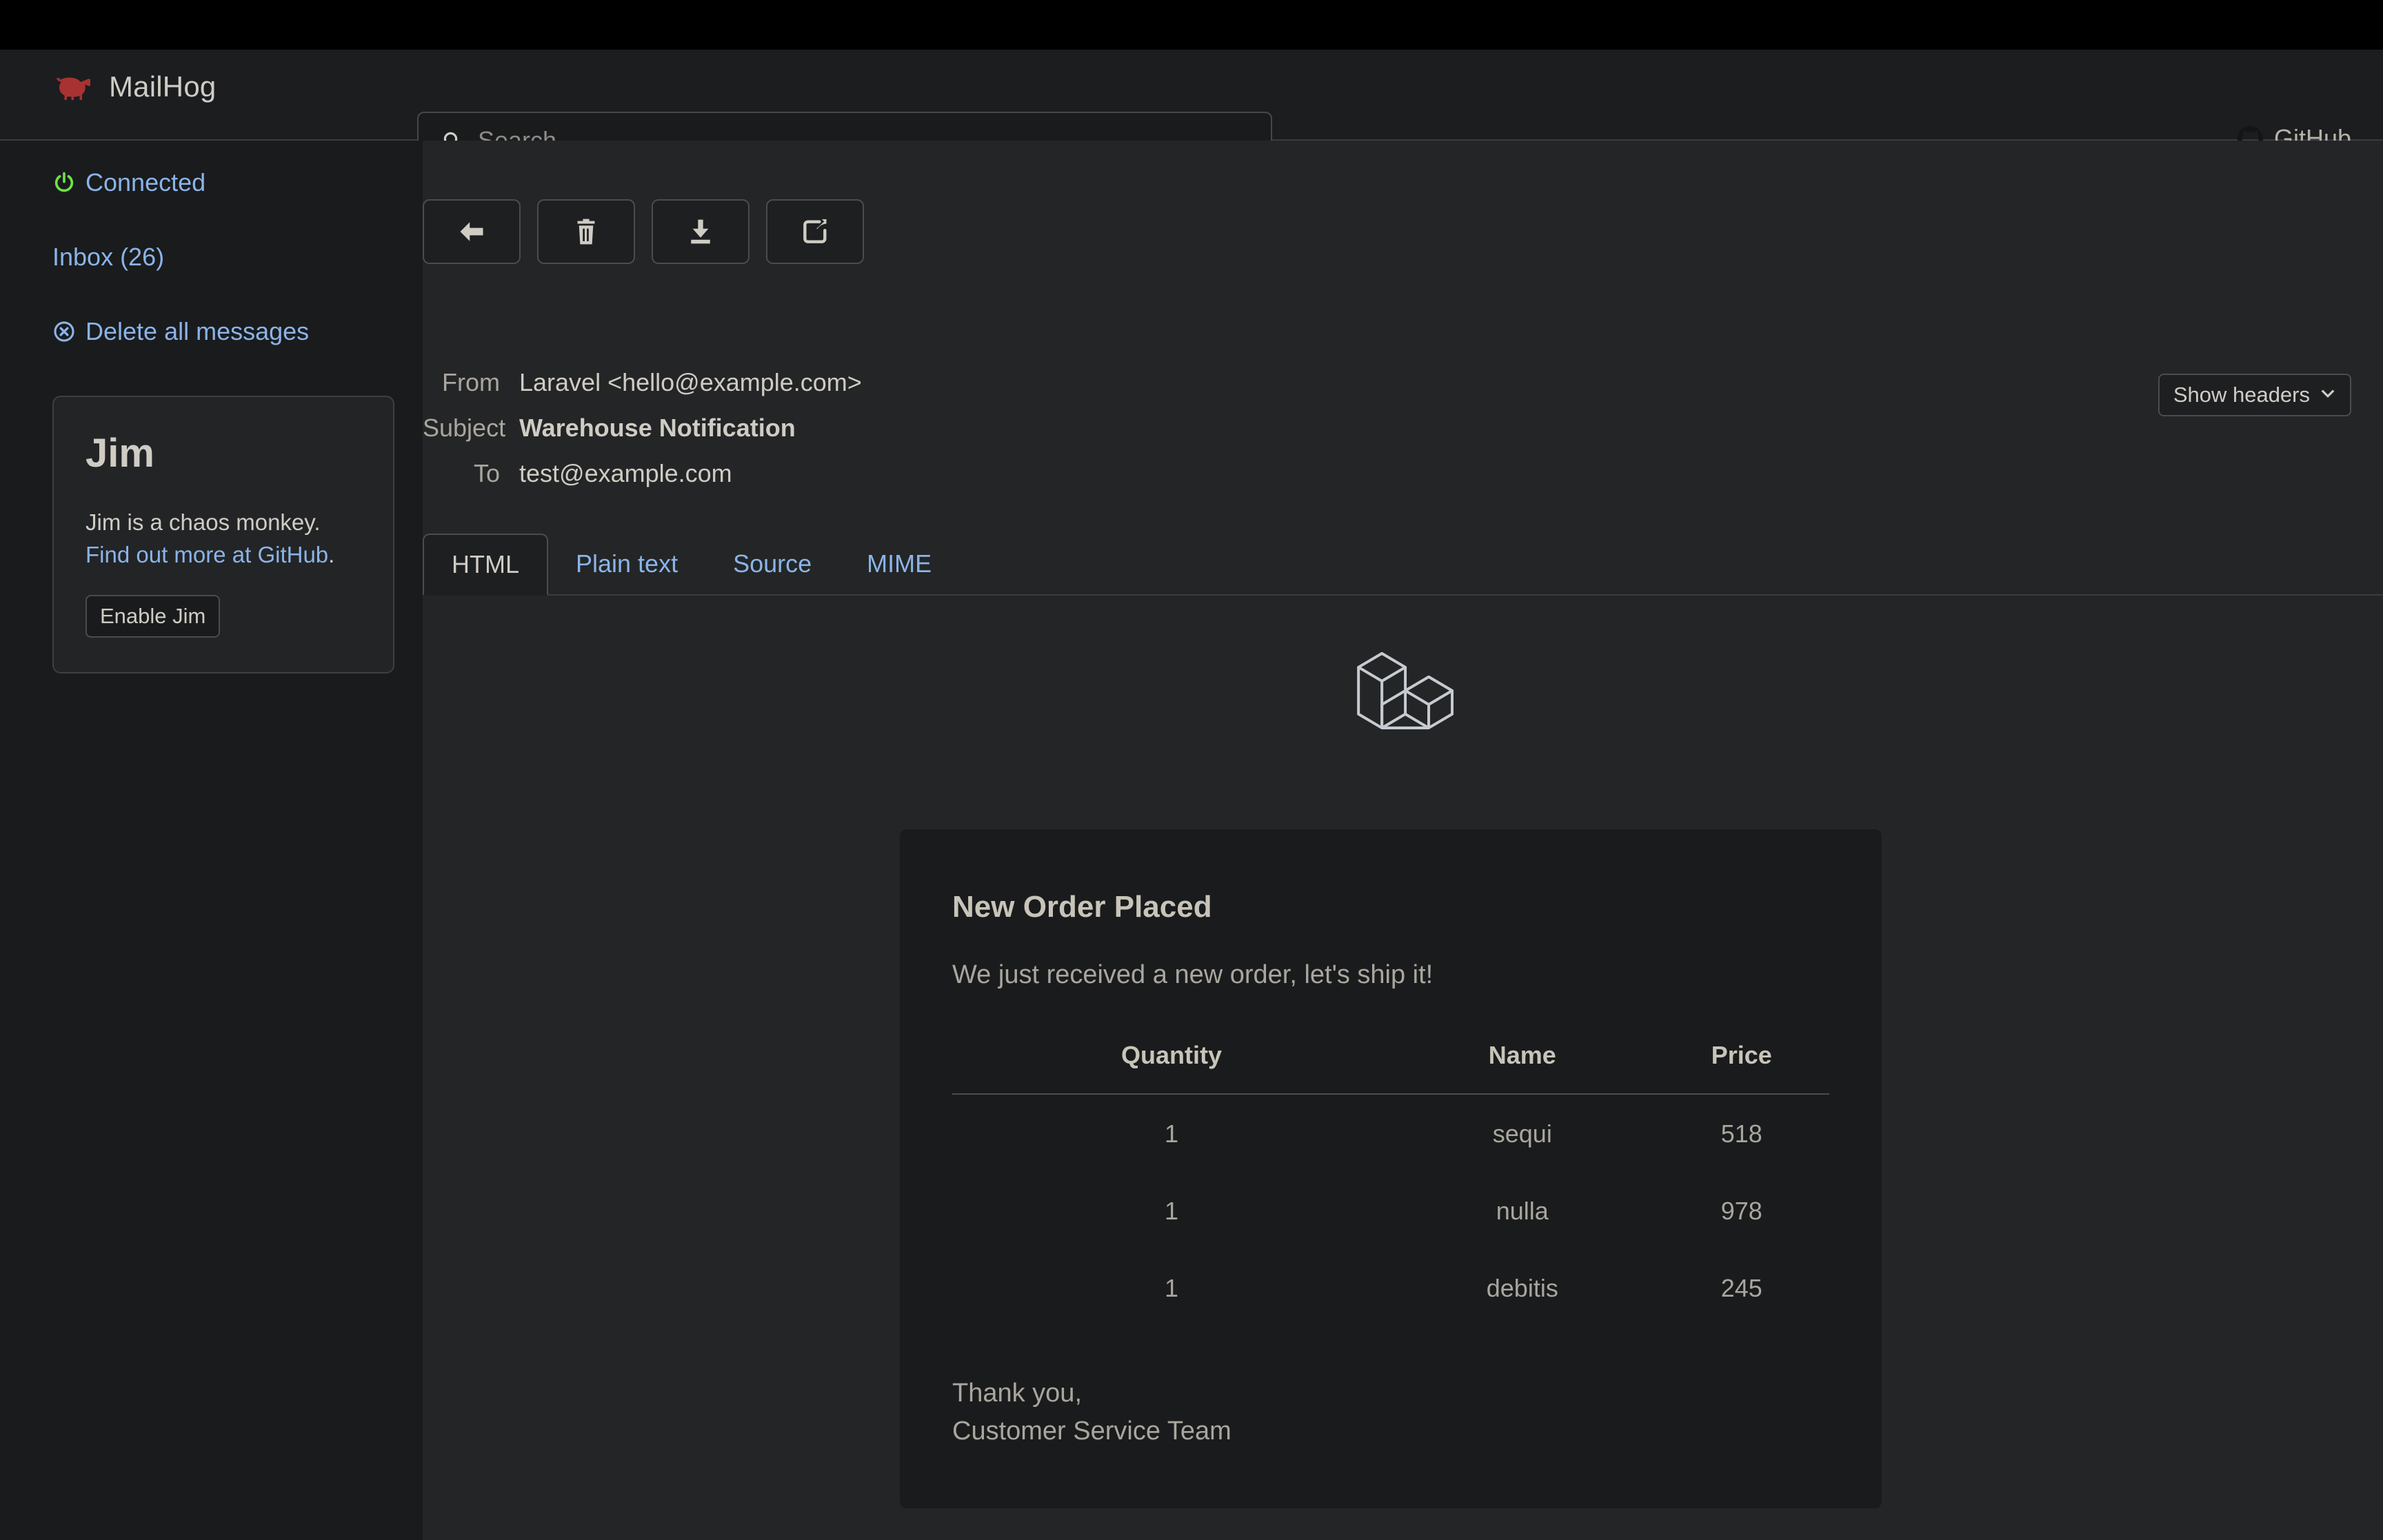  What do you see at coordinates (2328, 394) in the screenshot?
I see `chevron-down-icon` at bounding box center [2328, 394].